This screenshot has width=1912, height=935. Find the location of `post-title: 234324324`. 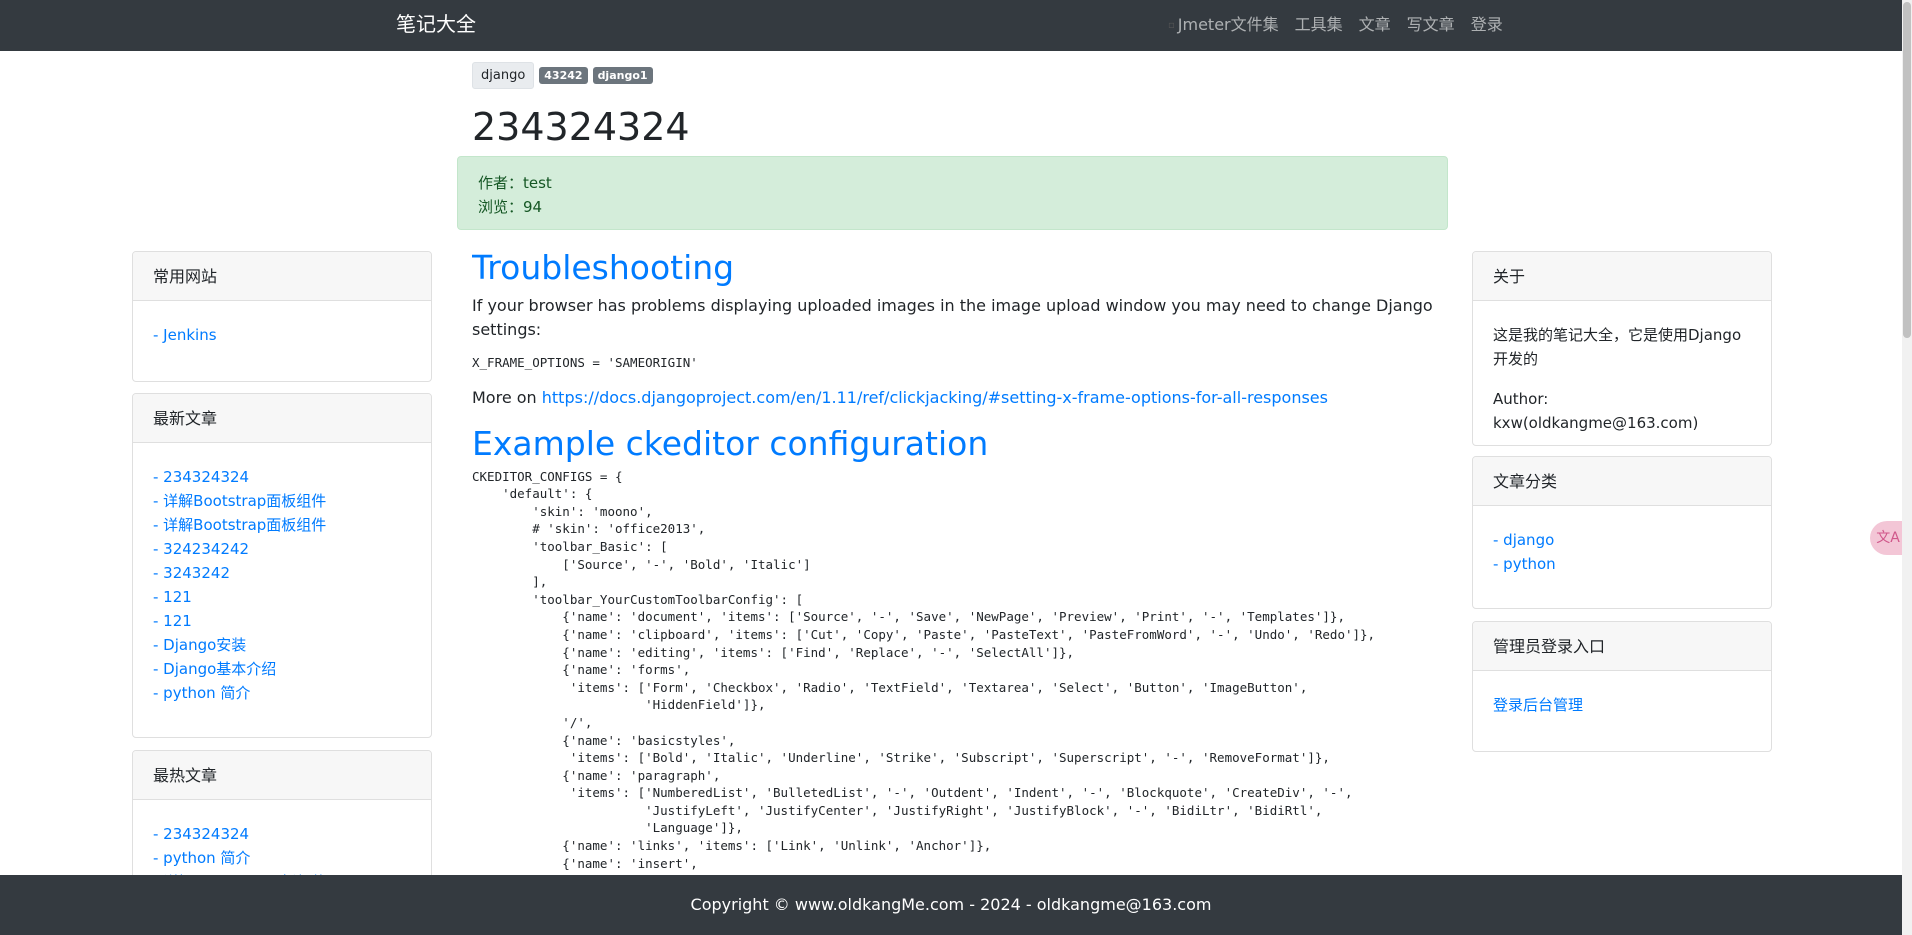

post-title: 234324324 is located at coordinates (581, 127).